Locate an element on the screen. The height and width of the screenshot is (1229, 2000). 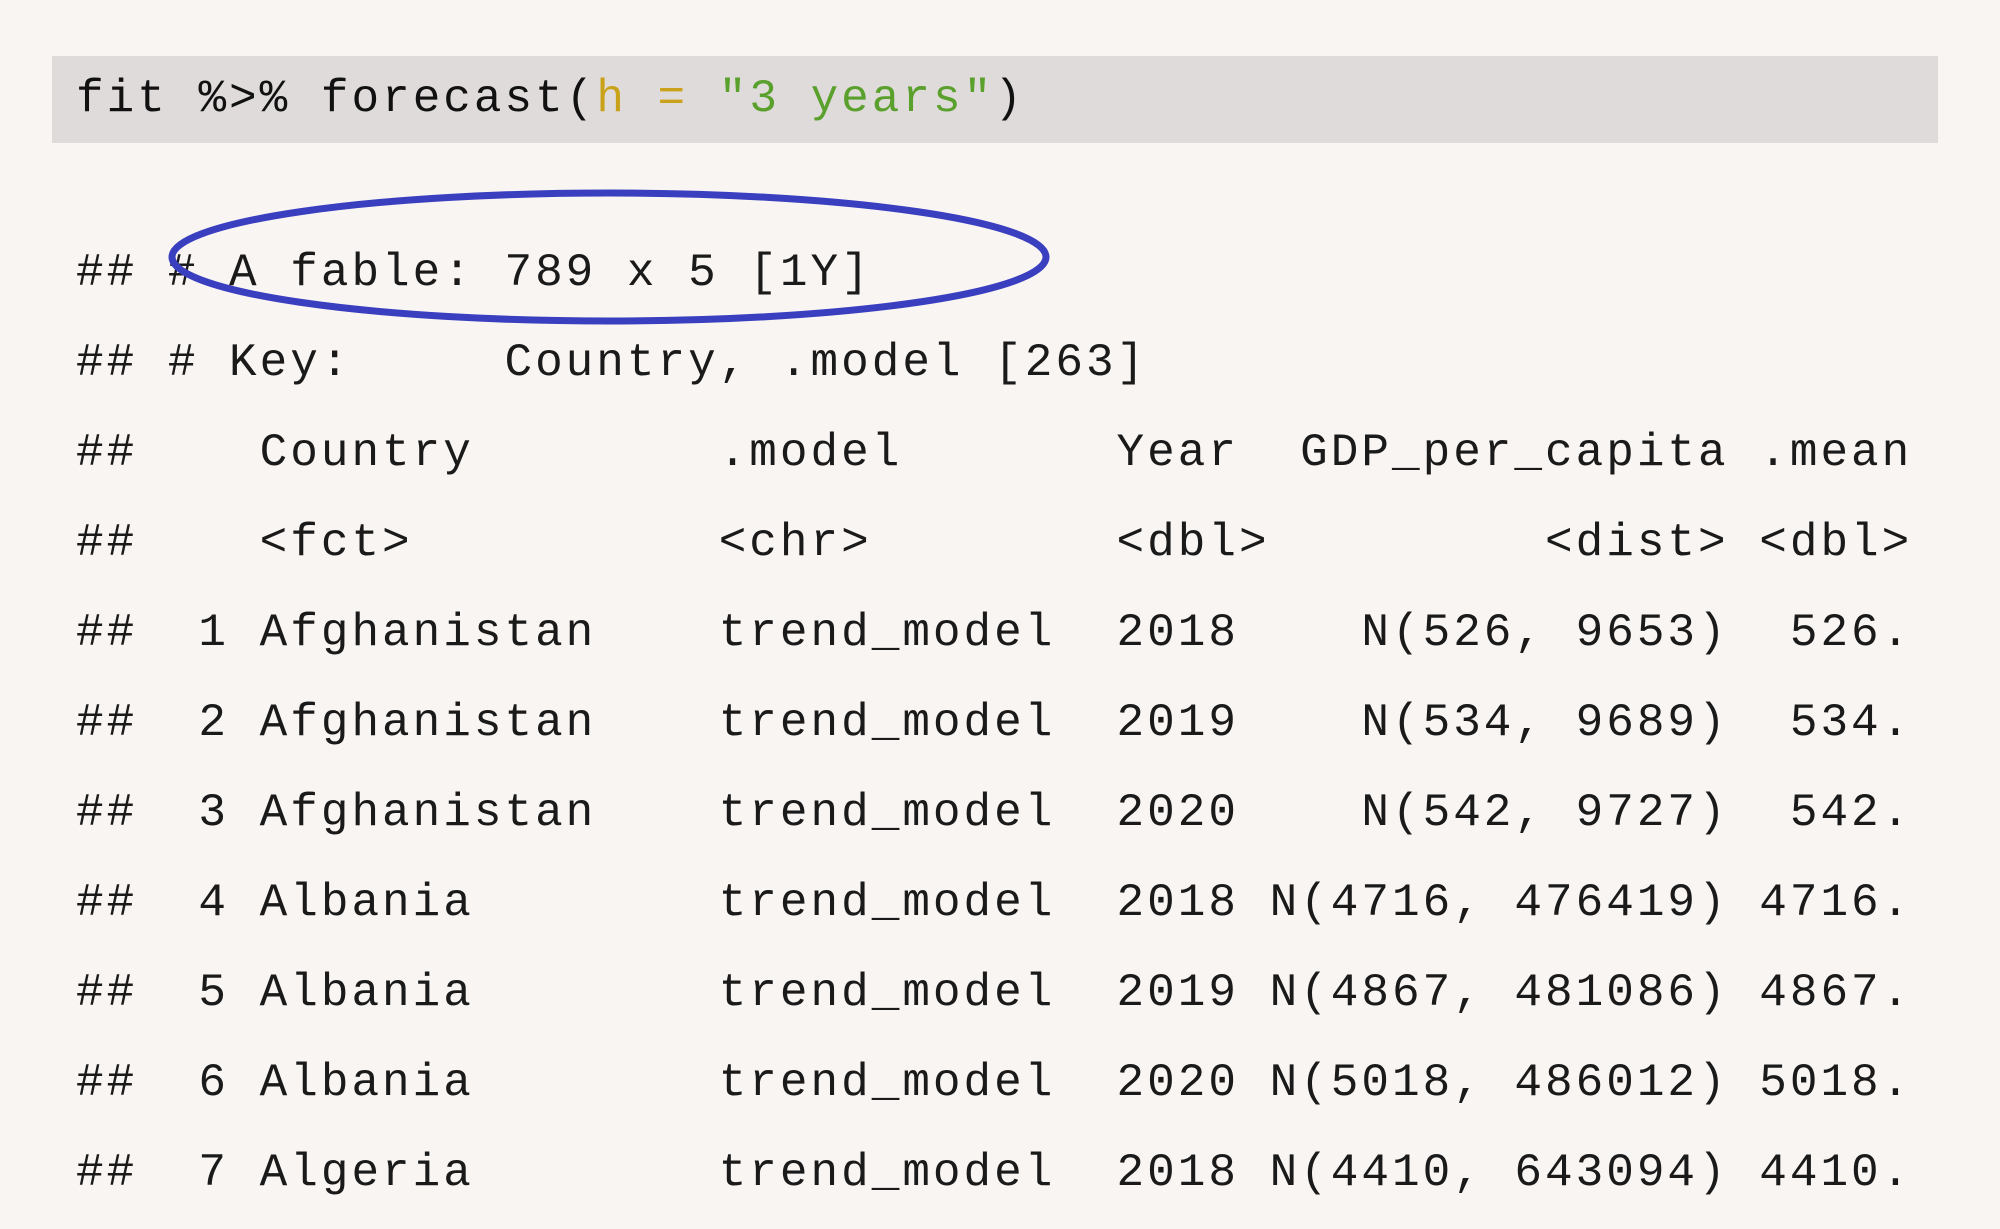
code-close-paren: ) is located at coordinates (1009, 99).